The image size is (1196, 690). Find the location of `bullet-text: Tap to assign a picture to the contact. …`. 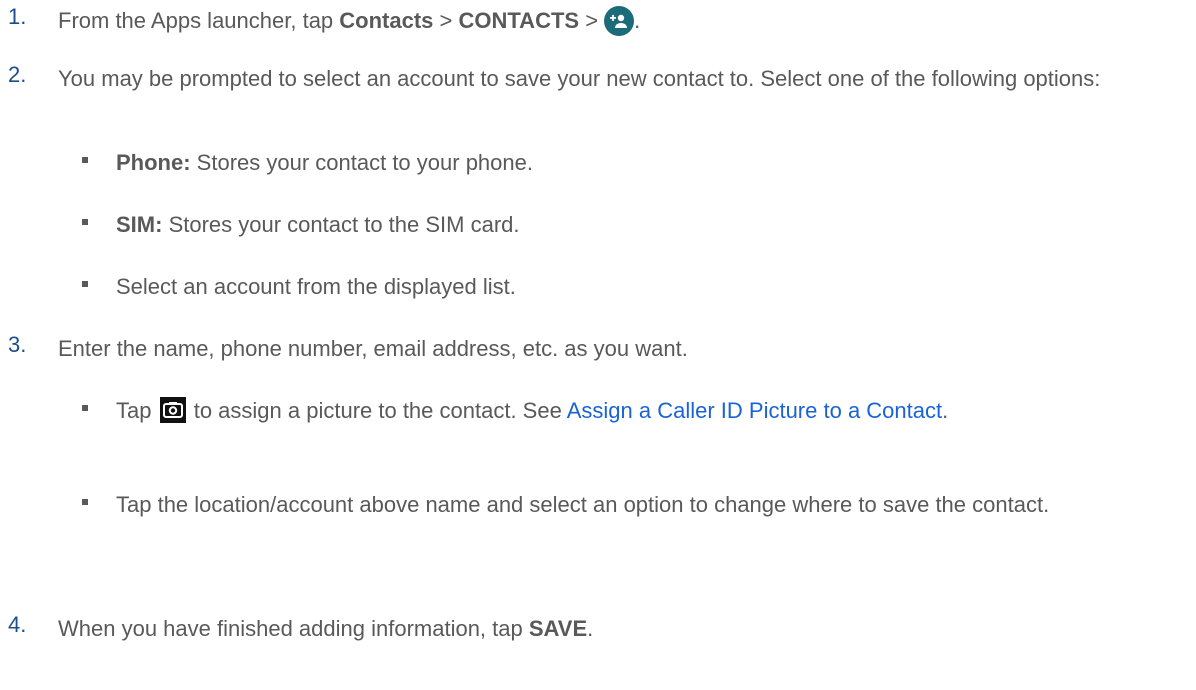

bullet-text: Tap to assign a picture to the contact. … is located at coordinates (651, 410).